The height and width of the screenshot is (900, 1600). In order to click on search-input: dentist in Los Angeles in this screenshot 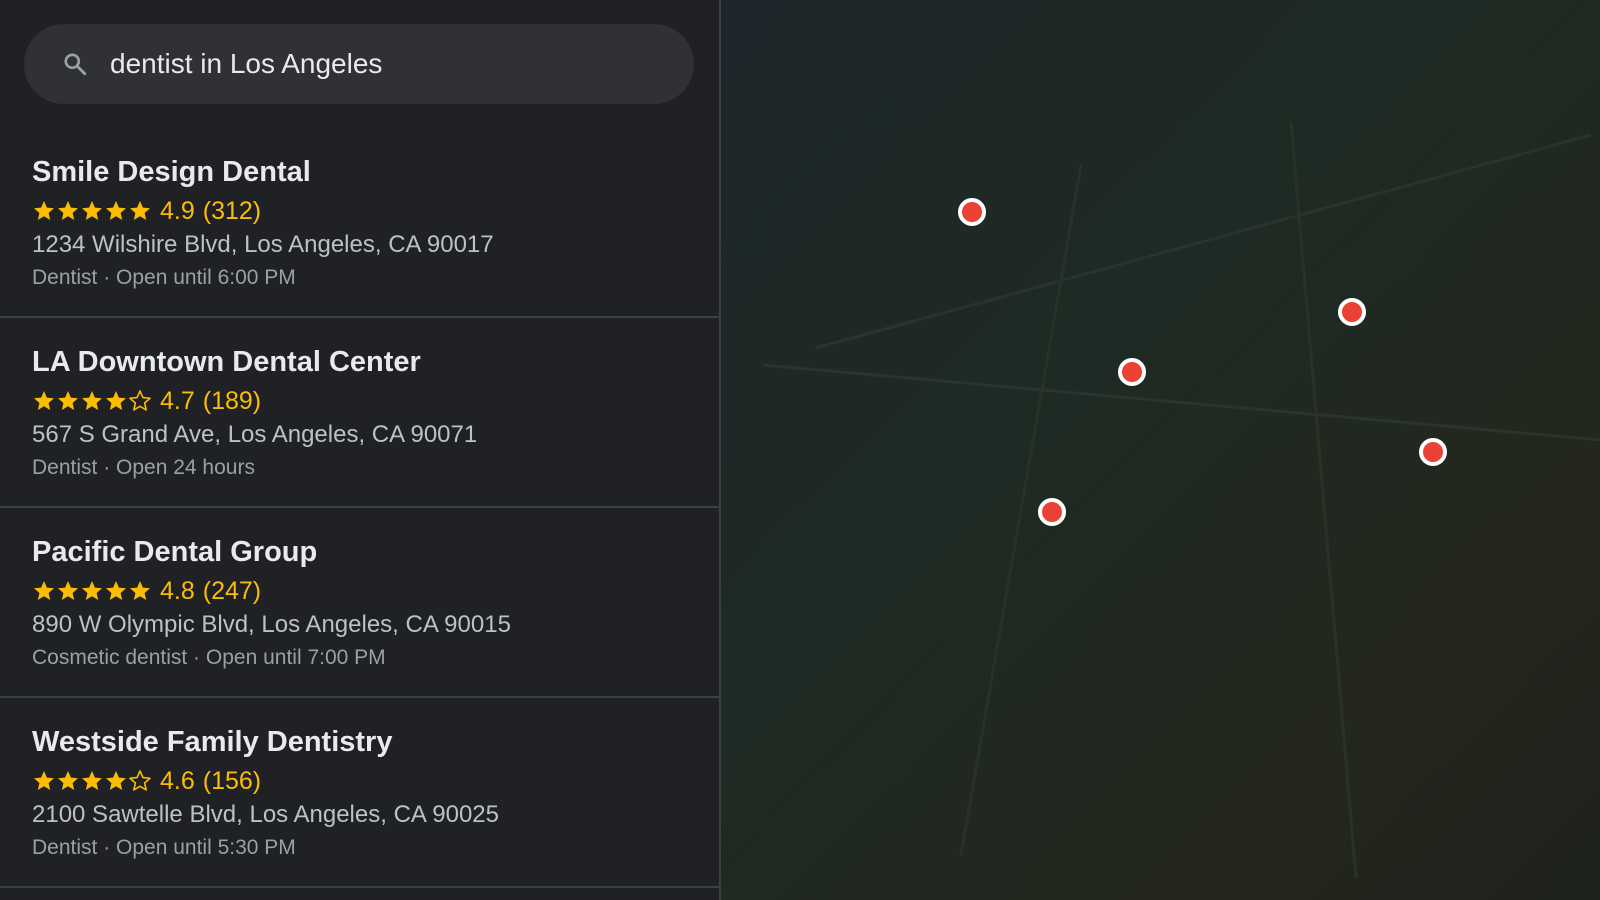, I will do `click(246, 64)`.